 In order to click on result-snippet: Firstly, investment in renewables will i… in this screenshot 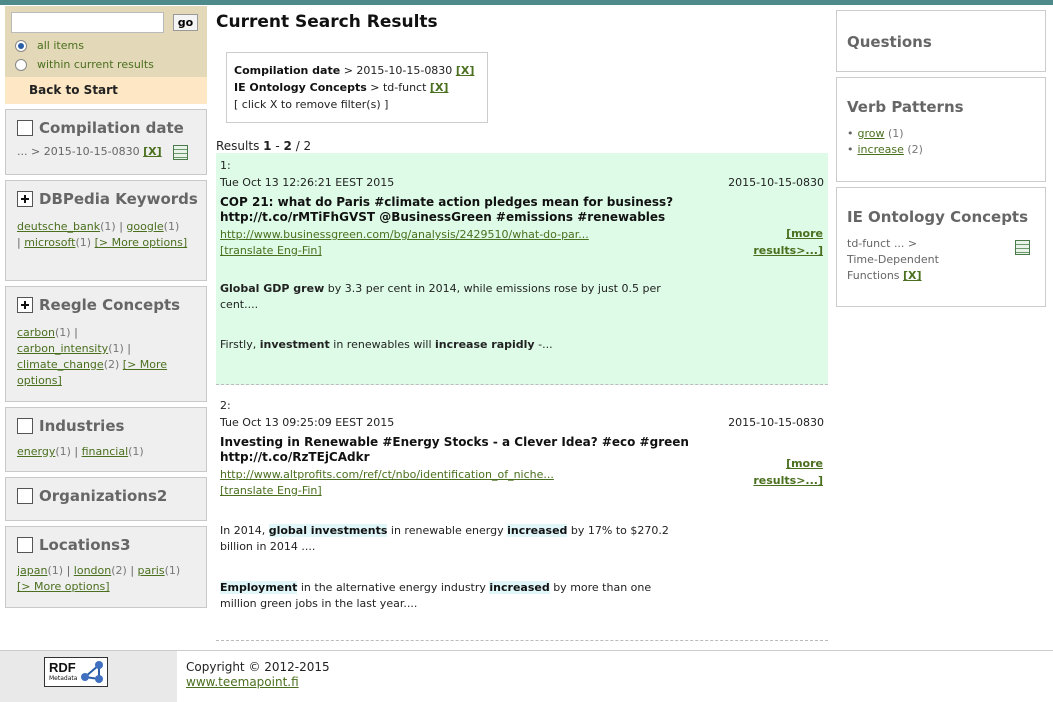, I will do `click(386, 344)`.